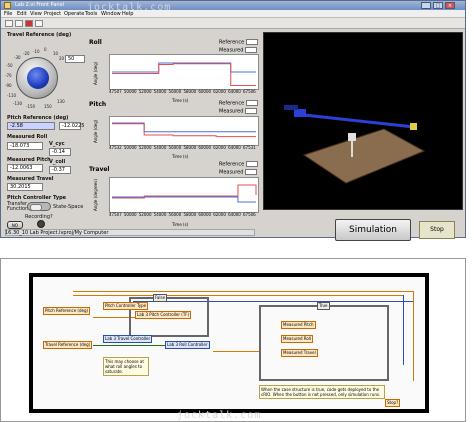  Describe the element at coordinates (68, 207) in the screenshot. I see `state-space-option: State-Space` at that location.